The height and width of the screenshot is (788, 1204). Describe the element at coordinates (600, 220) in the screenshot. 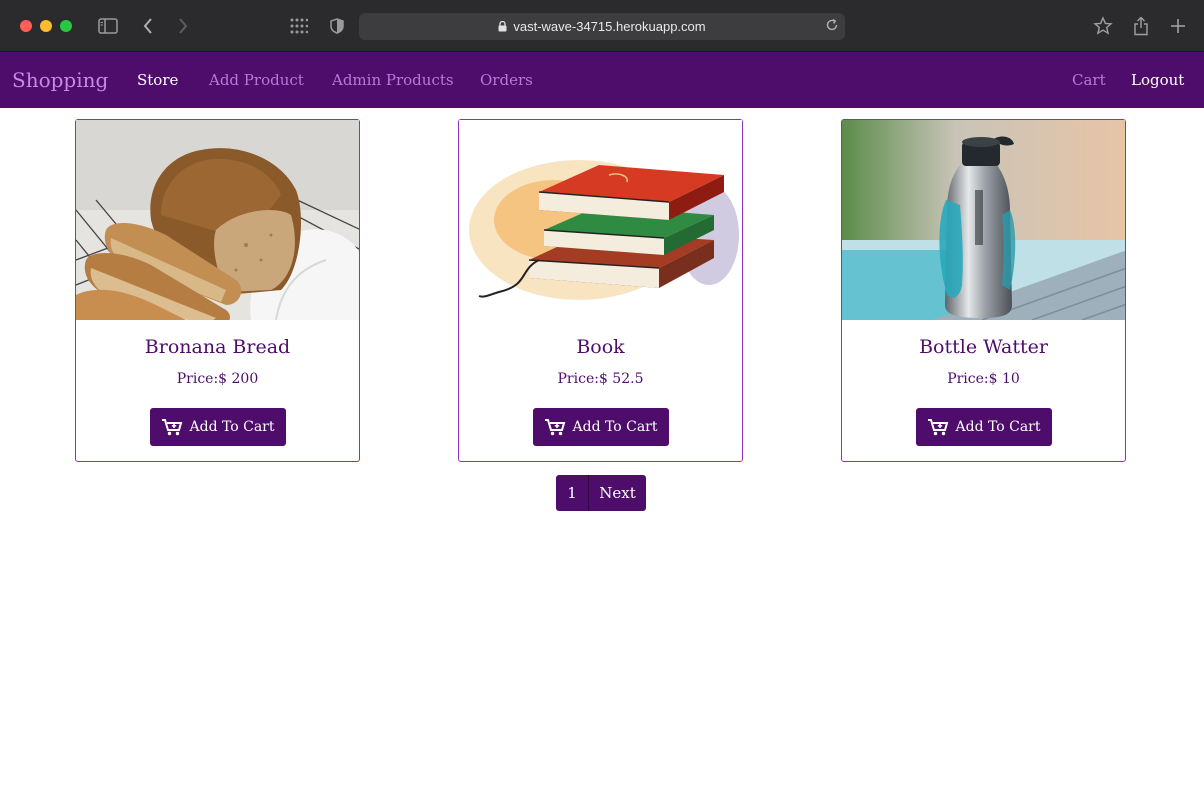

I see `product-image-book` at that location.